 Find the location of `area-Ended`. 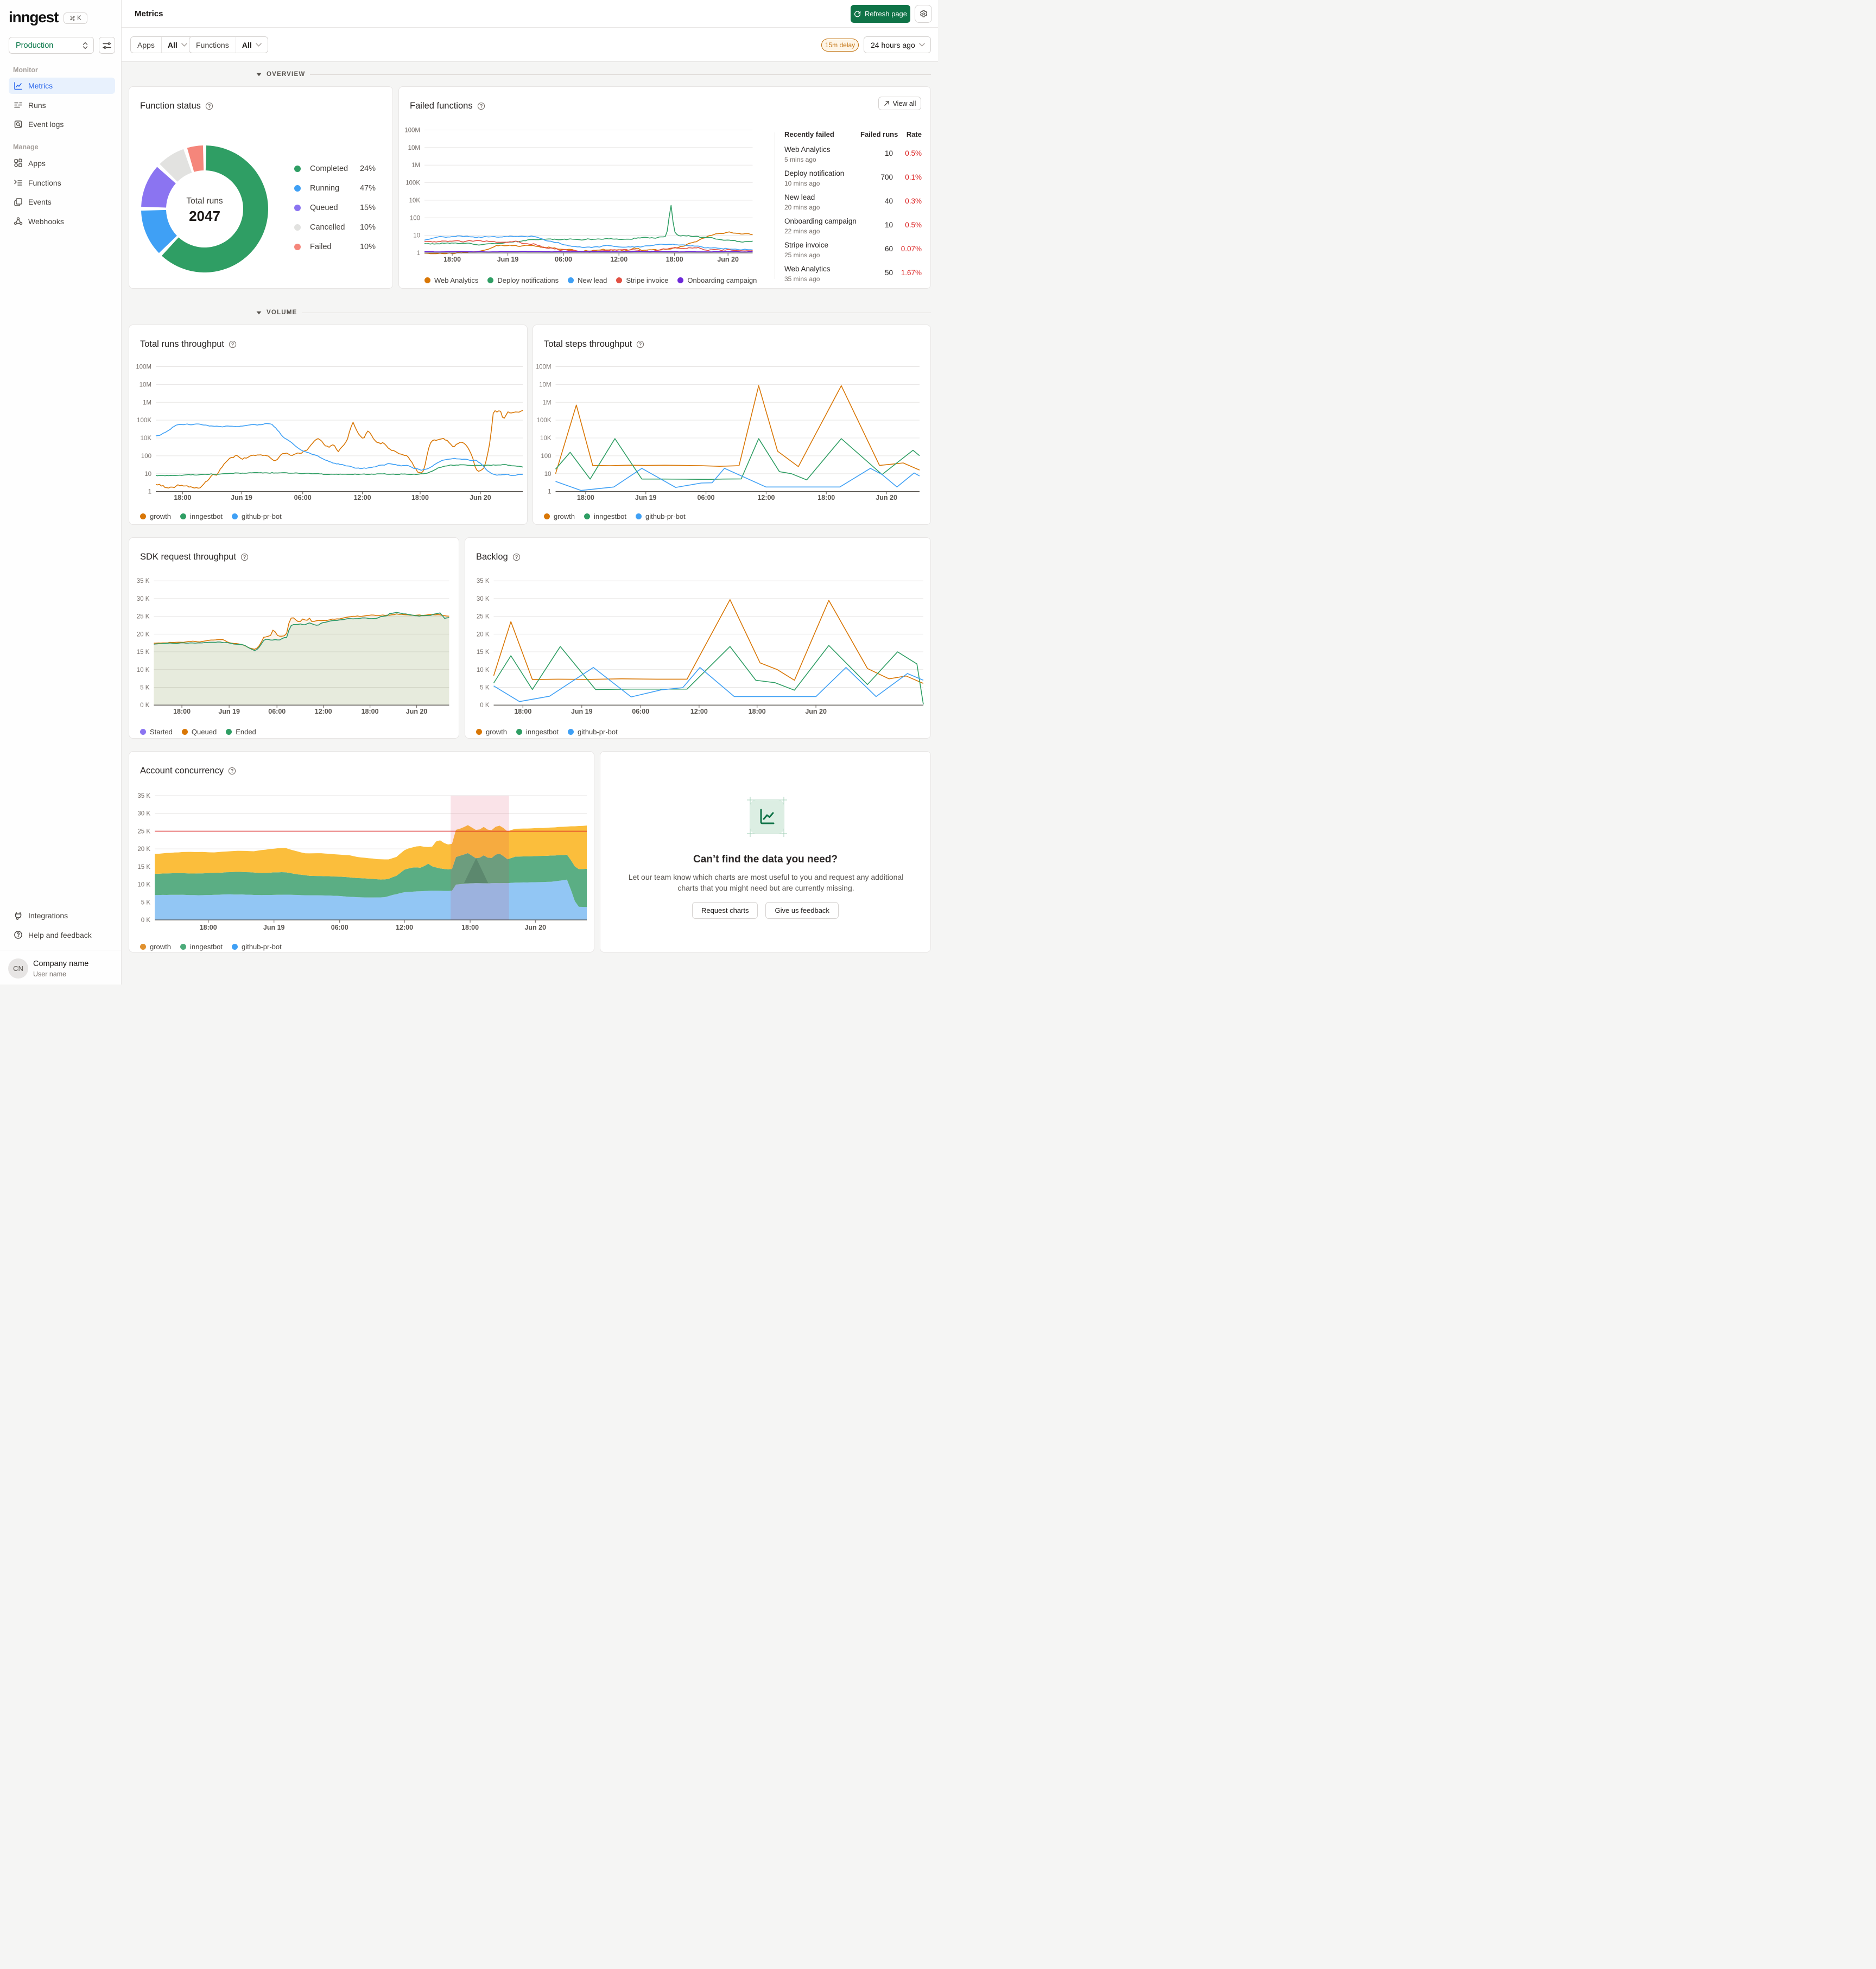

area-Ended is located at coordinates (301, 659).